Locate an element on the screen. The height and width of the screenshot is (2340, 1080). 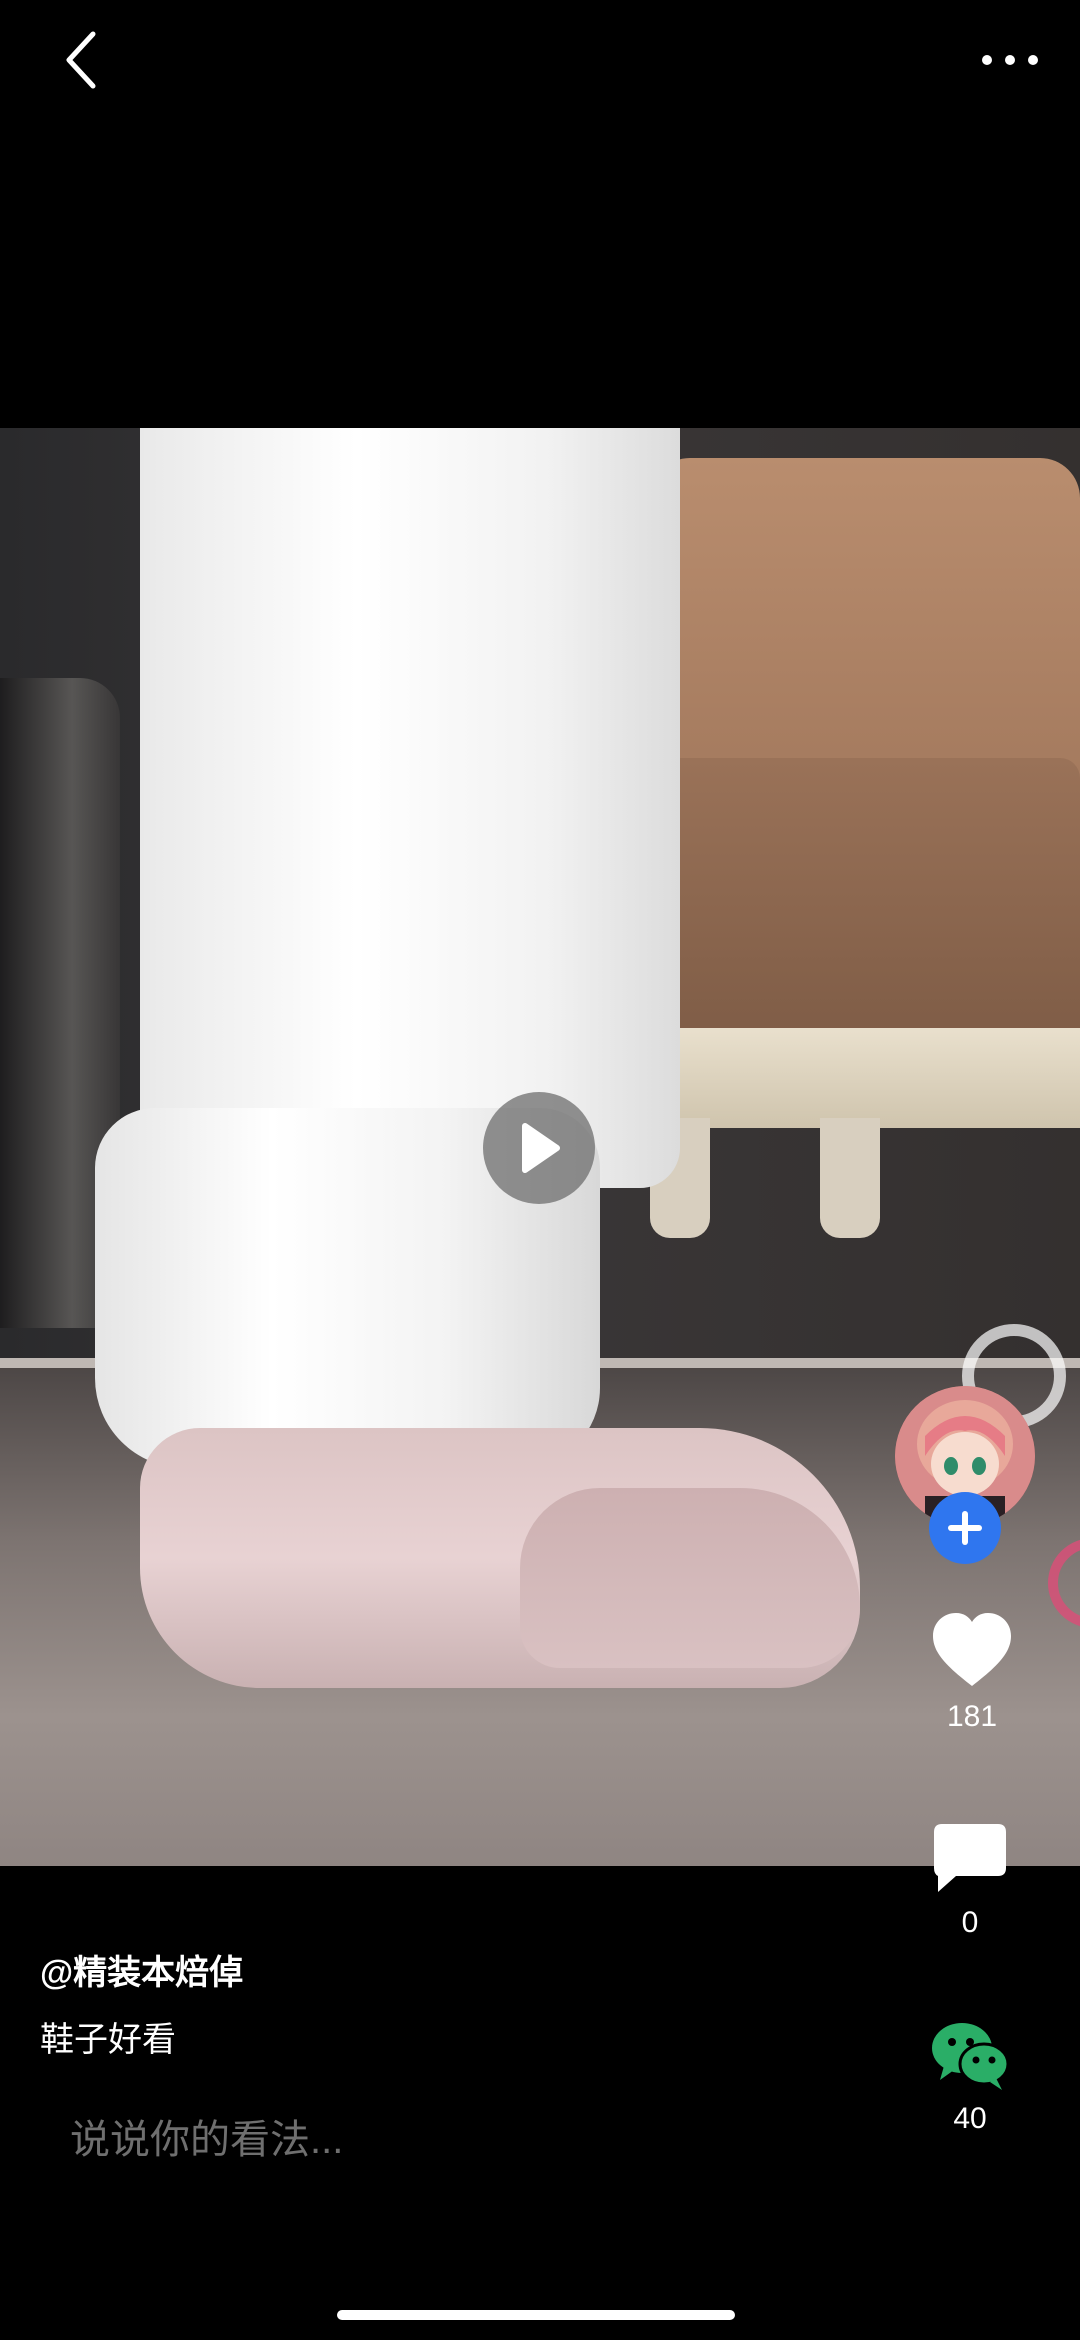
play-icon is located at coordinates (541, 1148).